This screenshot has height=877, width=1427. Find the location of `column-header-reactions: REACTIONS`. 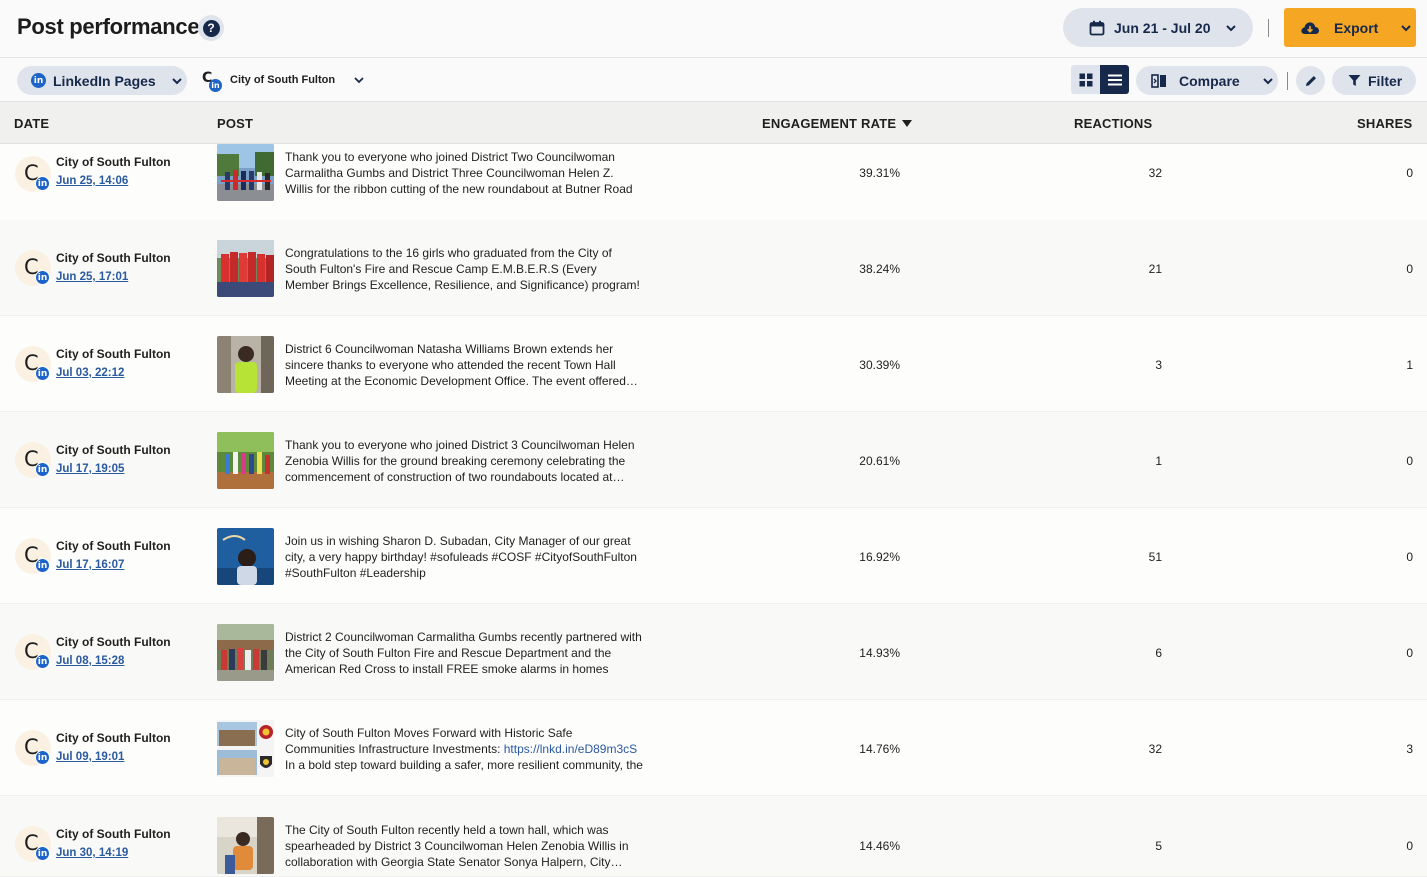

column-header-reactions: REACTIONS is located at coordinates (1113, 123).